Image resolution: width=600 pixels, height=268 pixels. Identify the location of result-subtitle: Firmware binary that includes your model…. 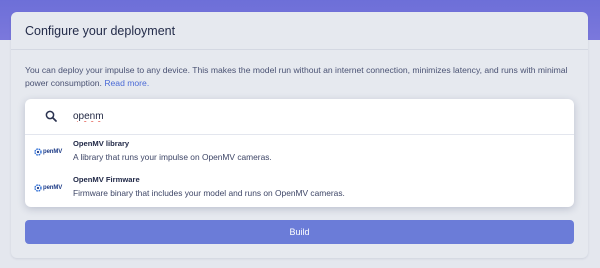
(209, 193).